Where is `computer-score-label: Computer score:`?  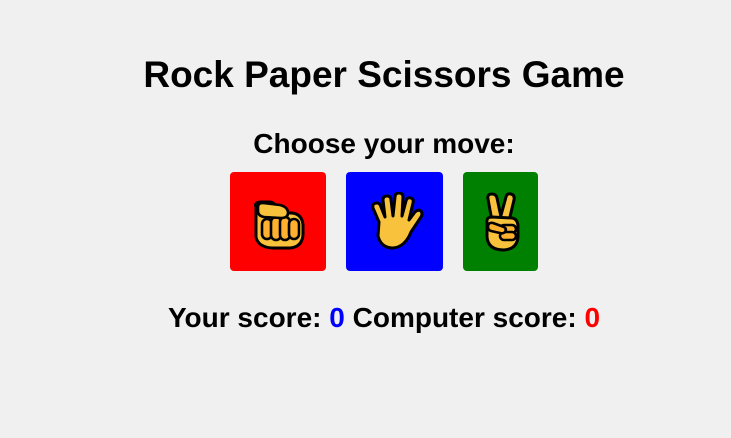 computer-score-label: Computer score: is located at coordinates (464, 317).